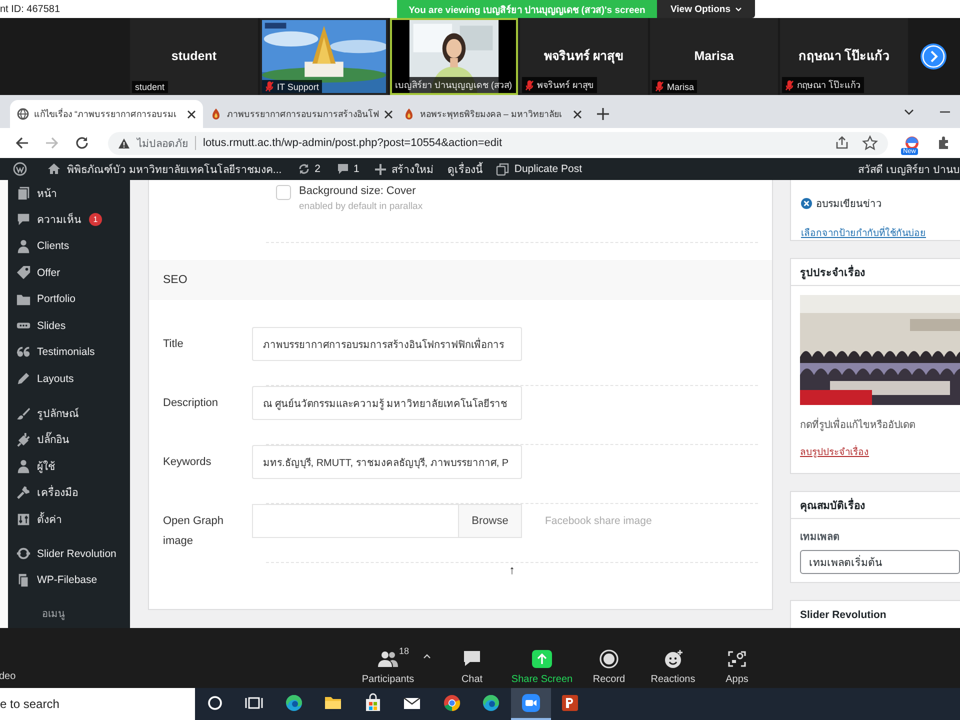  I want to click on next-arrow-icon, so click(933, 56).